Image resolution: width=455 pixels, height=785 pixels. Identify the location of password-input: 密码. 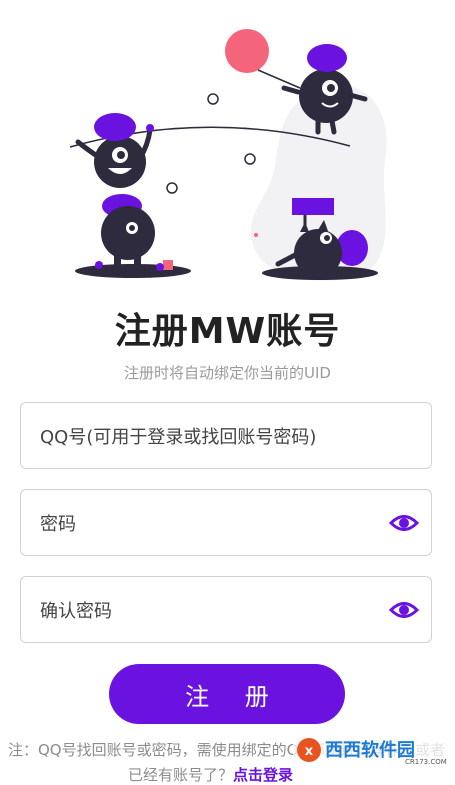
(226, 522).